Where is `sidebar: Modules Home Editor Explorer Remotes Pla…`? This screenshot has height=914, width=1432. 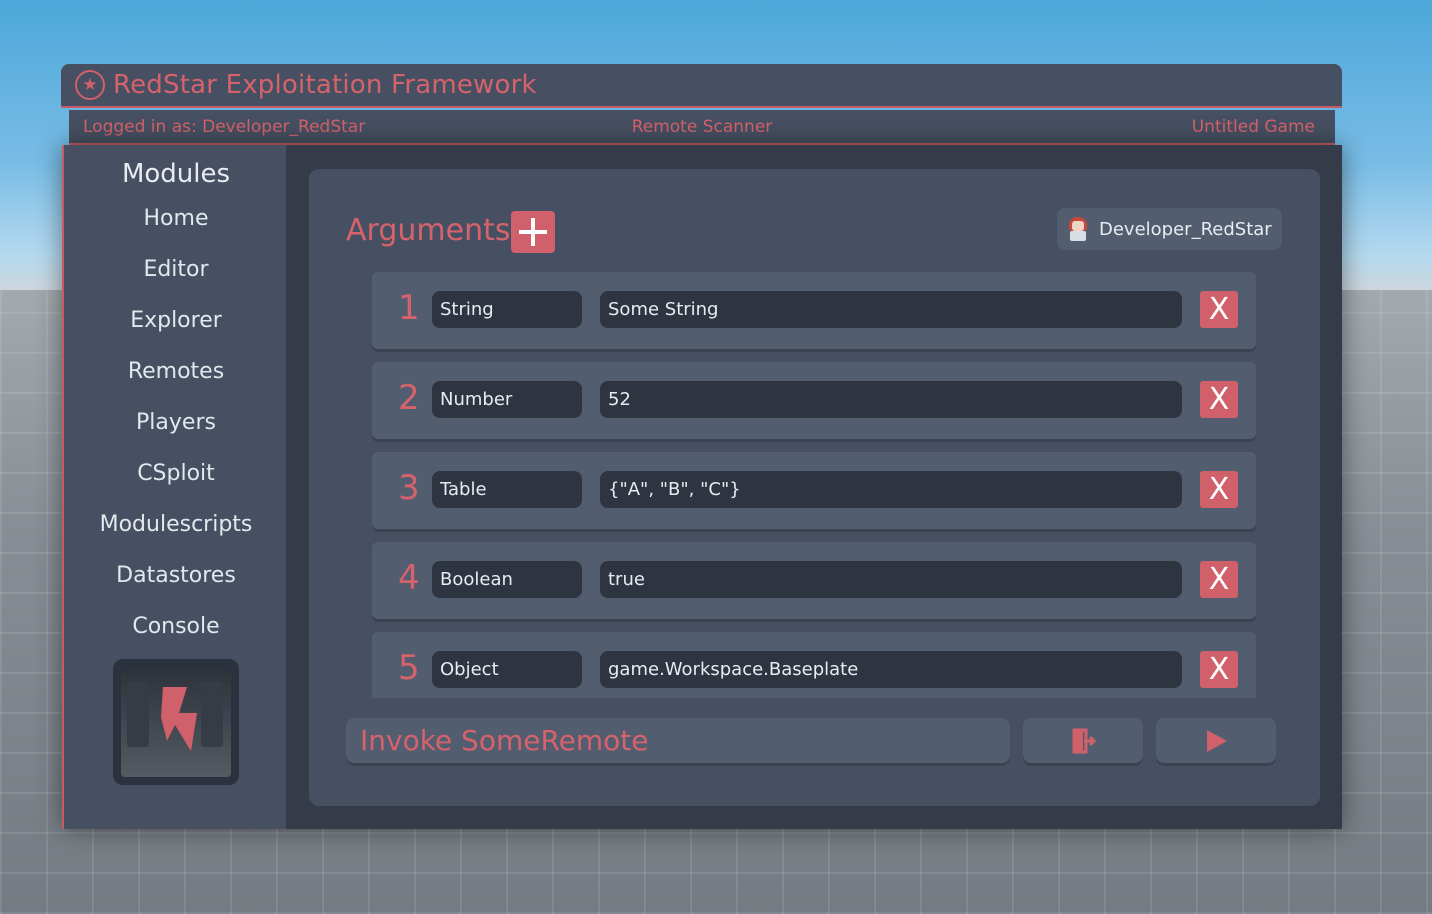
sidebar: Modules Home Editor Explorer Remotes Pla… is located at coordinates (174, 487).